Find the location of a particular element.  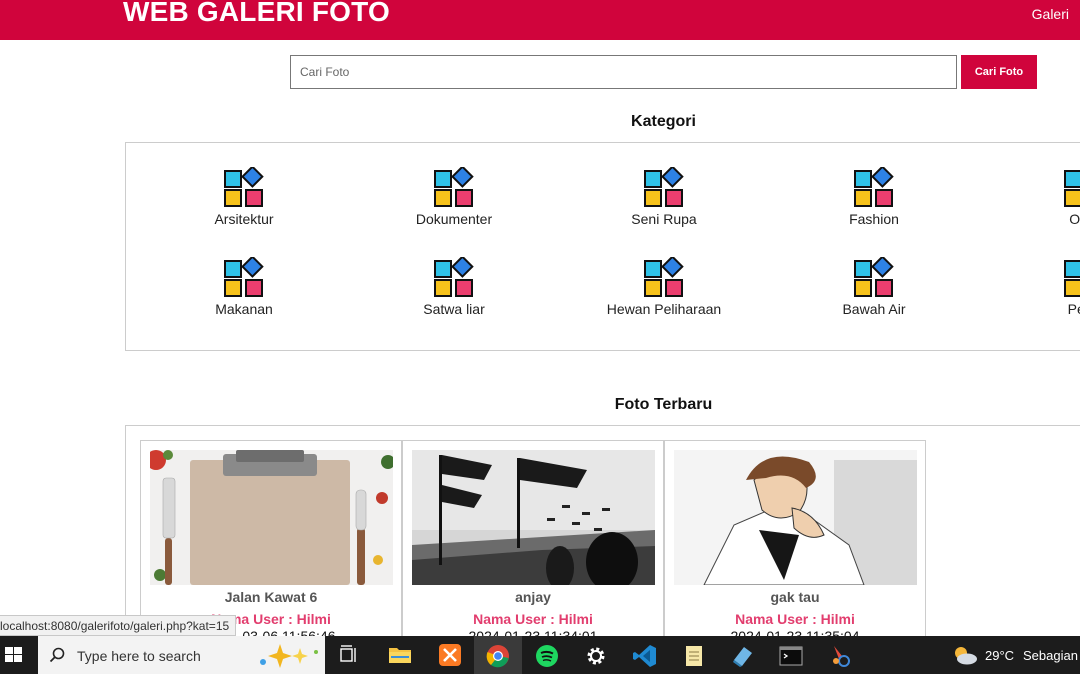

terminal-icon is located at coordinates (791, 656).